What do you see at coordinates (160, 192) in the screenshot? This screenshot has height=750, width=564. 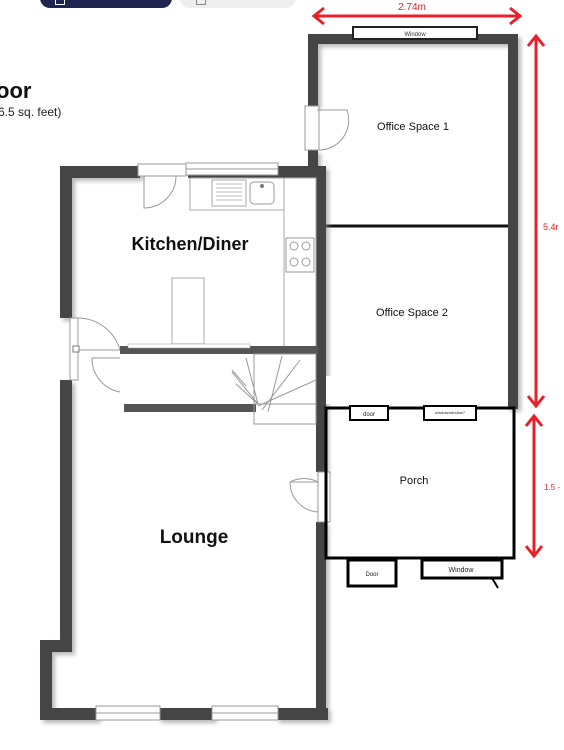 I see `kitchen-door-swing` at bounding box center [160, 192].